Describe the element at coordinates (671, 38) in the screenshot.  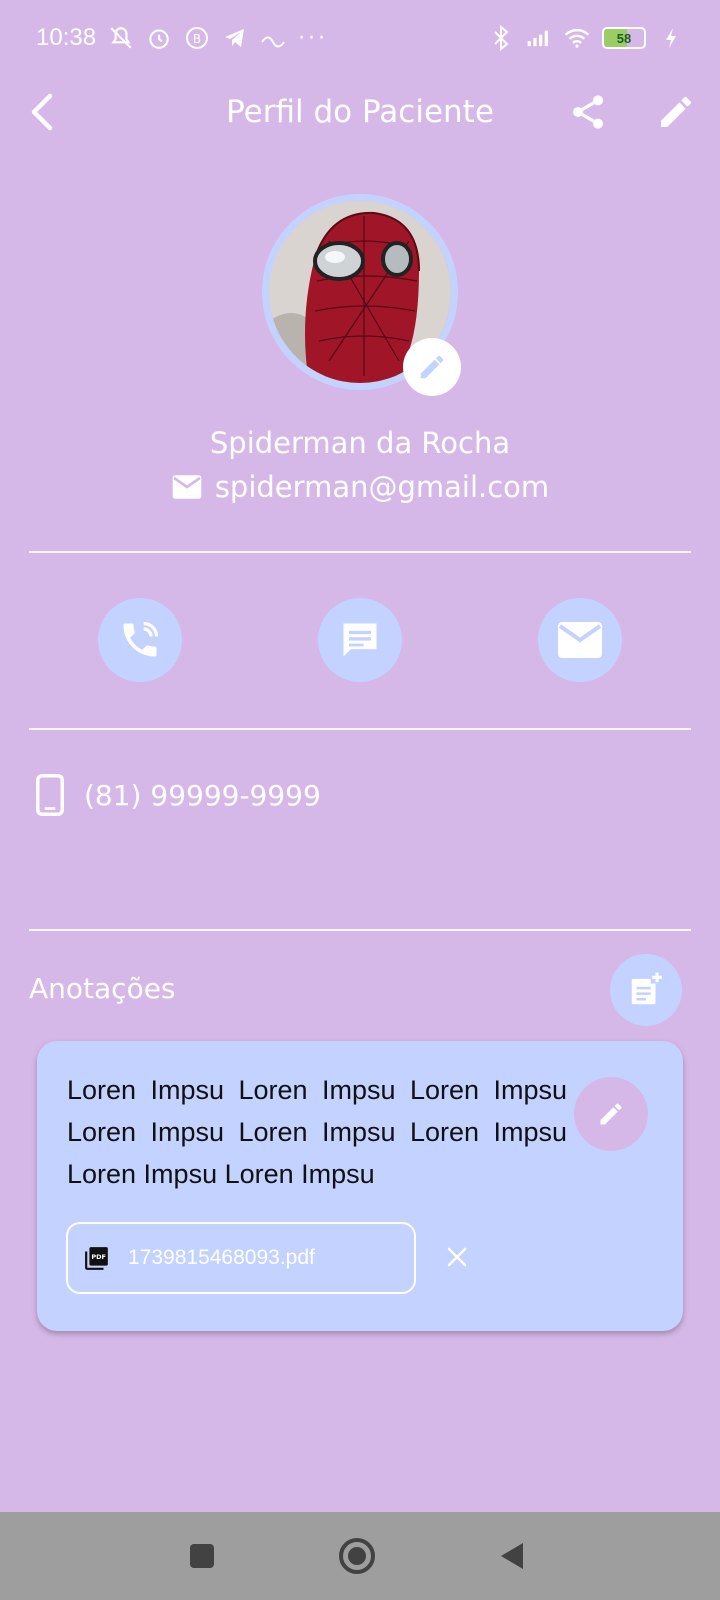
I see `charging-icon` at that location.